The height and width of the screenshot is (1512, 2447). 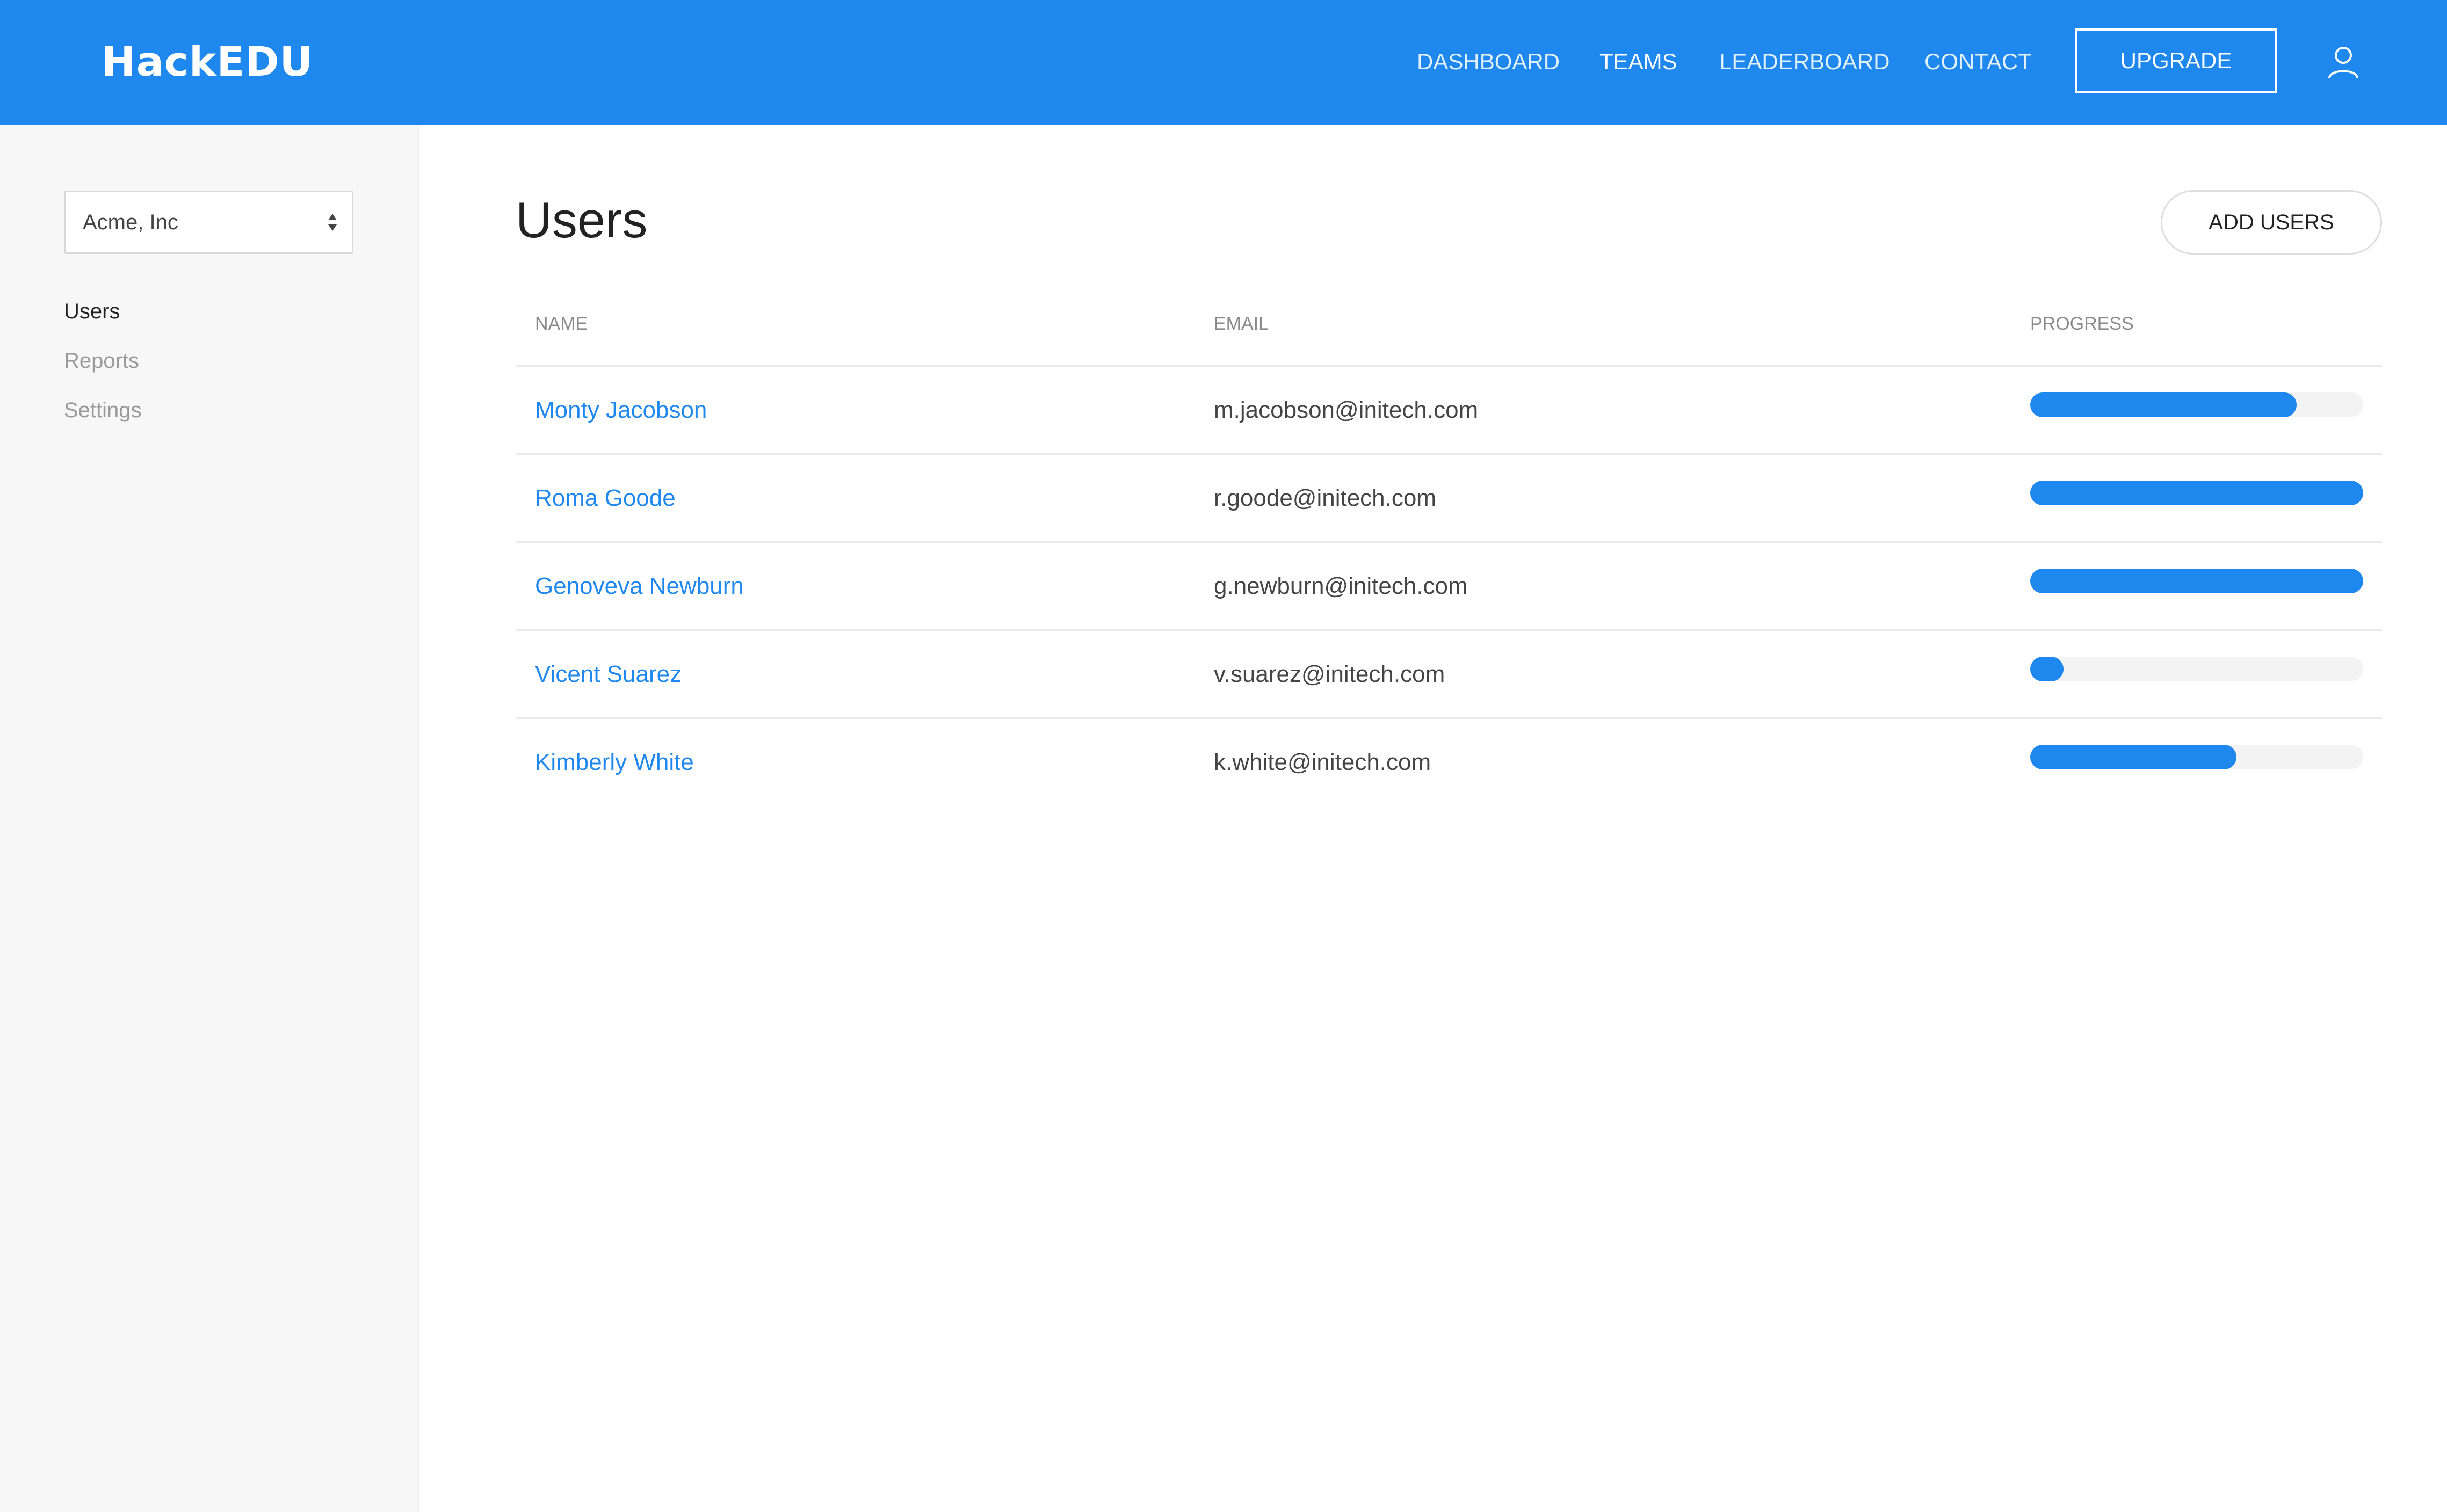 I want to click on table-row: Vicent Suarez v.suarez@initech.com, so click(x=1449, y=673).